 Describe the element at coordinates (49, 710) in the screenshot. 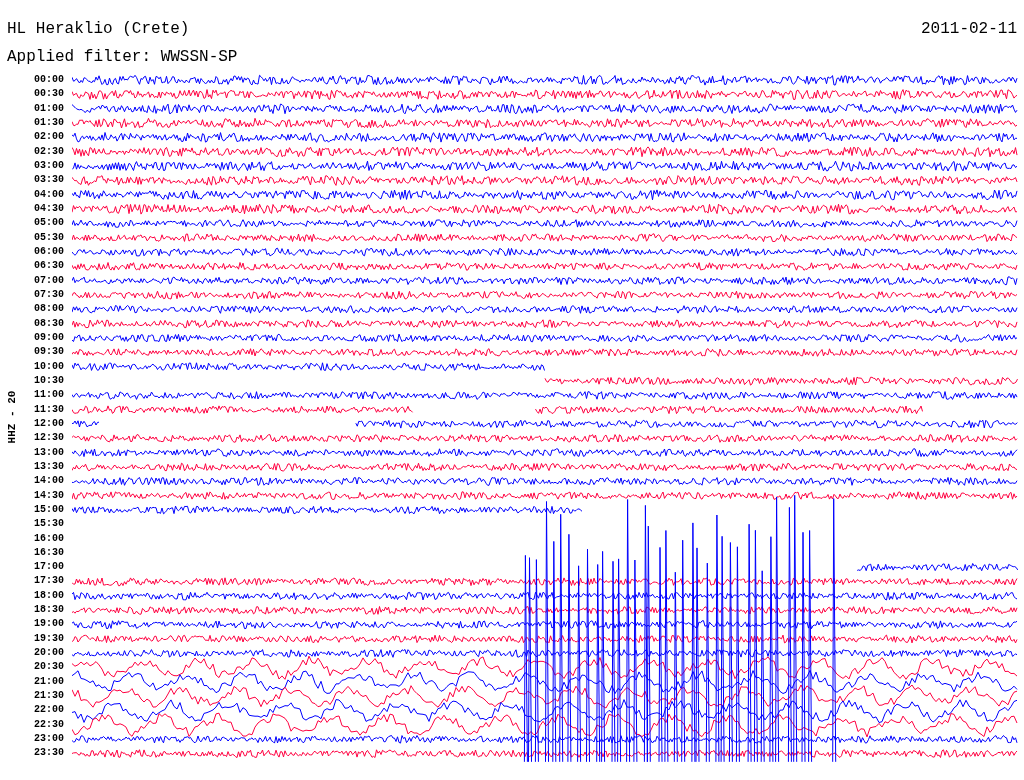

I see `time-label: 22:00` at that location.